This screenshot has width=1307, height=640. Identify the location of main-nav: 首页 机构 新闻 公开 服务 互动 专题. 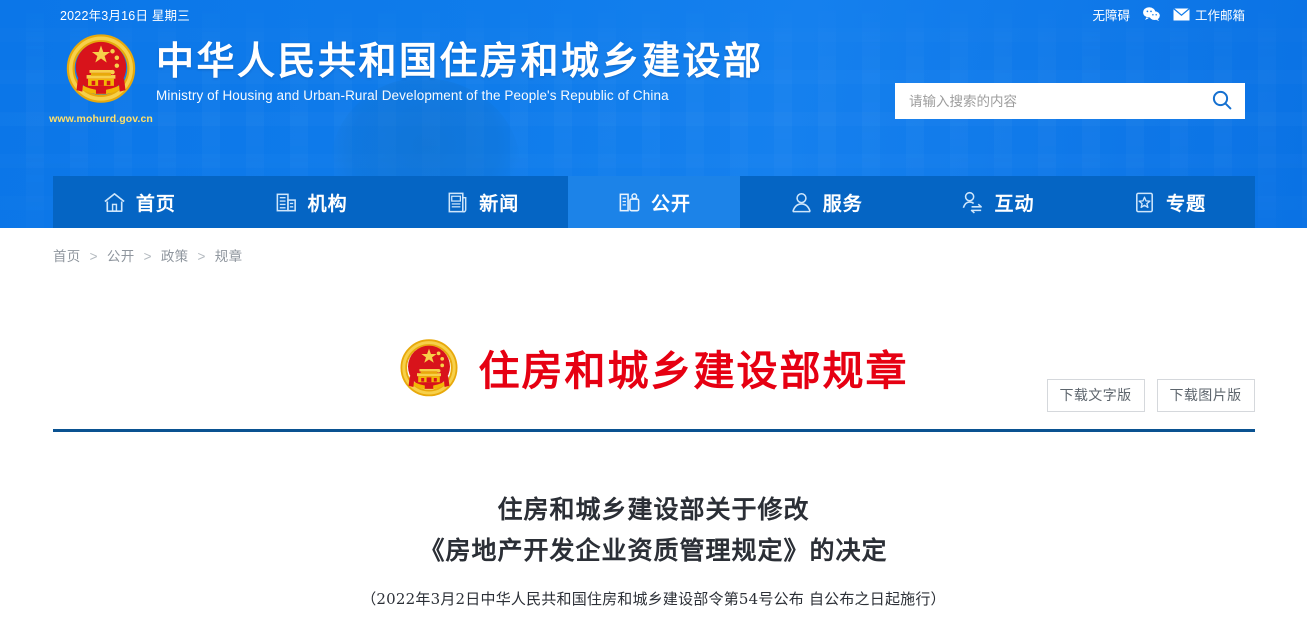
(654, 202).